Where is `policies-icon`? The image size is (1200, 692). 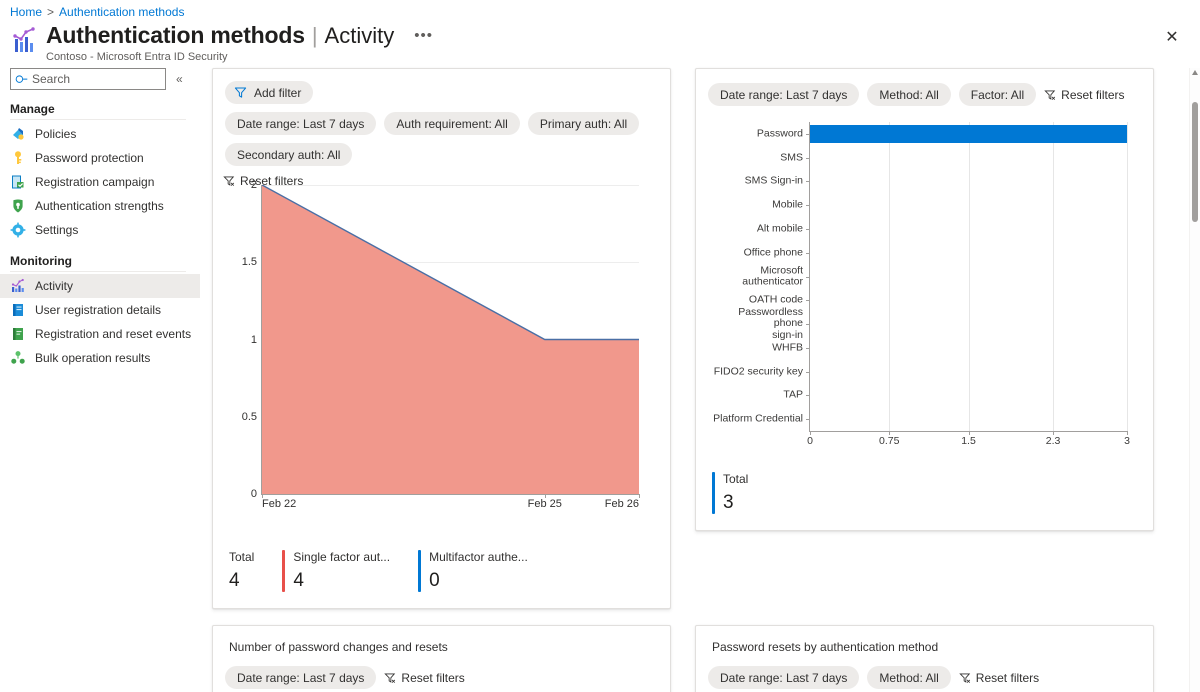 policies-icon is located at coordinates (18, 134).